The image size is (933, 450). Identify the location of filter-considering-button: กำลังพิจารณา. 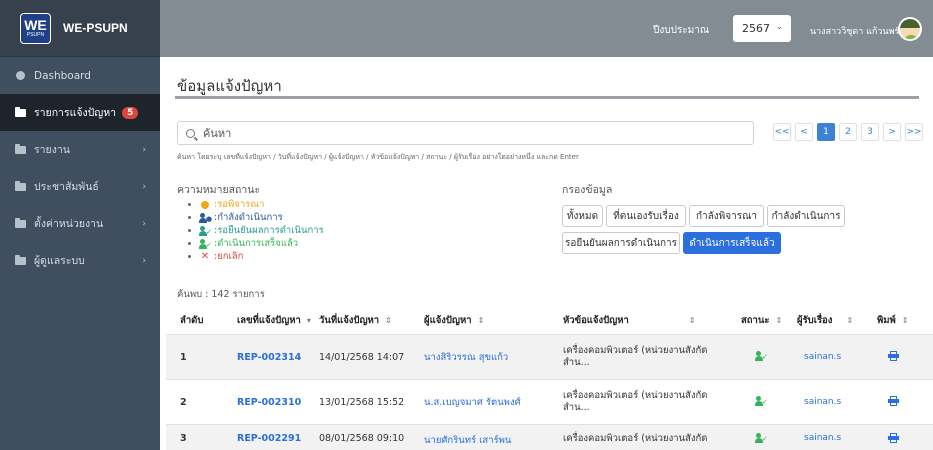
(726, 216).